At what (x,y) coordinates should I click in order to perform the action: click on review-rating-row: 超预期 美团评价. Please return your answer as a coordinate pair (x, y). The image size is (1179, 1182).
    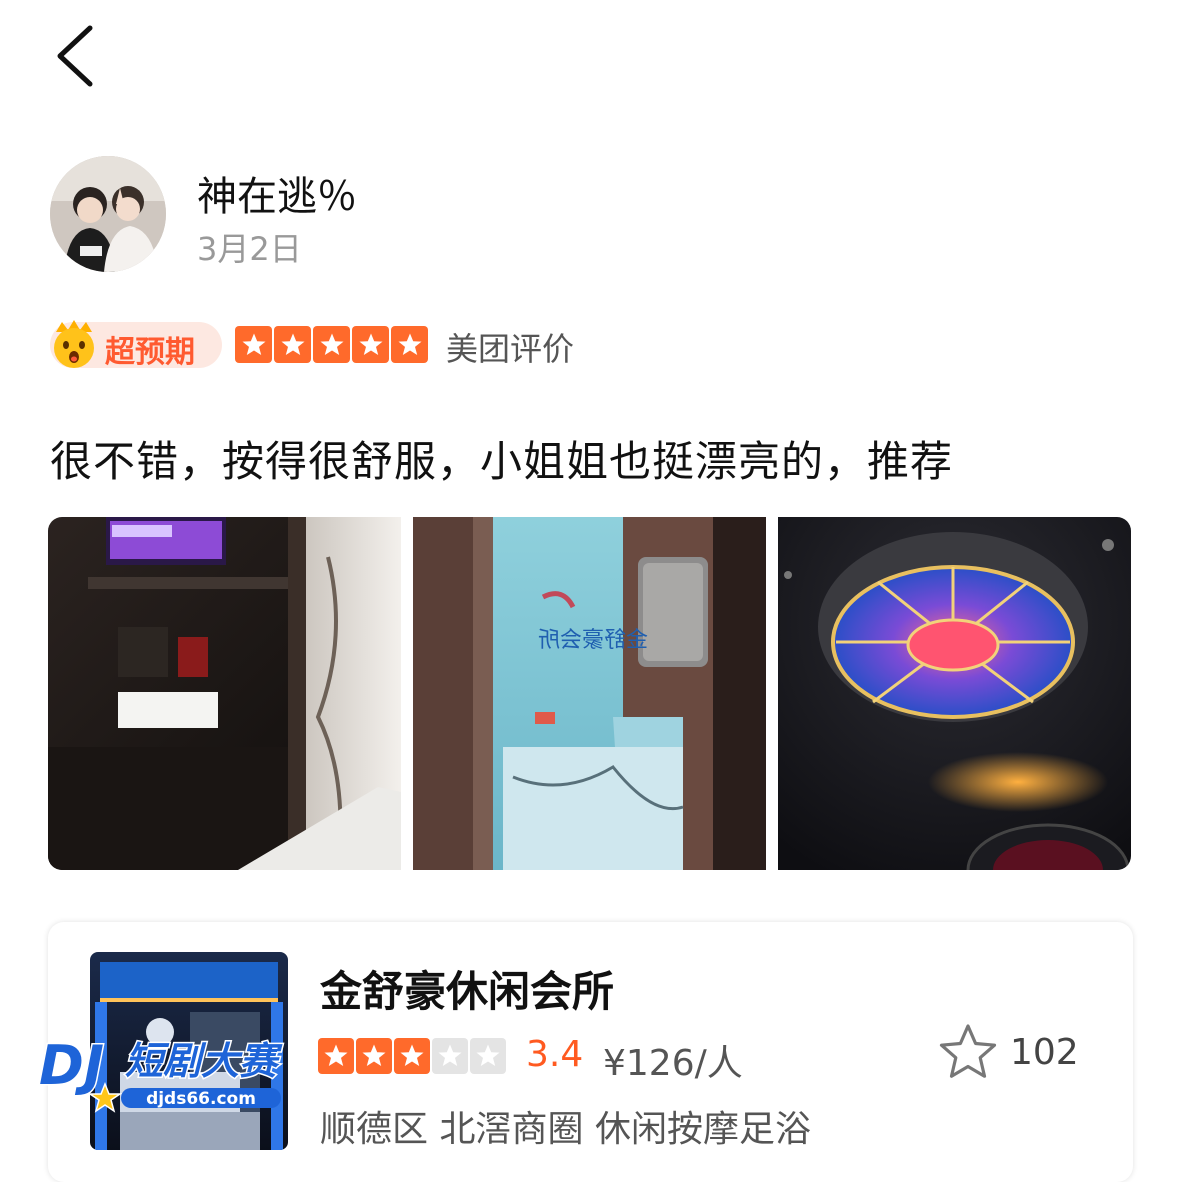
    Looking at the image, I should click on (400, 346).